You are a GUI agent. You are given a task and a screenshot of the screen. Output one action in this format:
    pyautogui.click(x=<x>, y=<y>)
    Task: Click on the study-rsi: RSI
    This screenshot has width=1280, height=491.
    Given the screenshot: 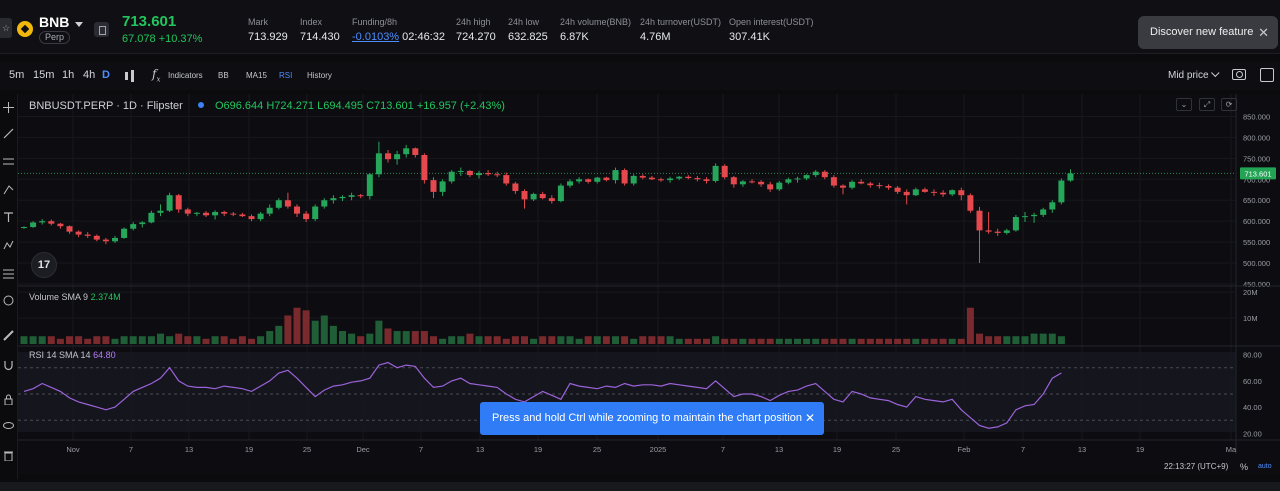 What is the action you would take?
    pyautogui.click(x=285, y=75)
    